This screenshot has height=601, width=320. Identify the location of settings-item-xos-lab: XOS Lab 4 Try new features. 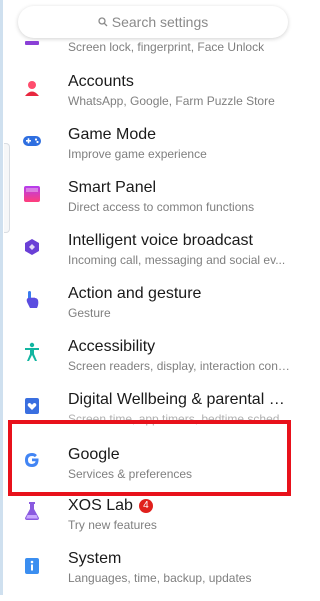
(150, 521).